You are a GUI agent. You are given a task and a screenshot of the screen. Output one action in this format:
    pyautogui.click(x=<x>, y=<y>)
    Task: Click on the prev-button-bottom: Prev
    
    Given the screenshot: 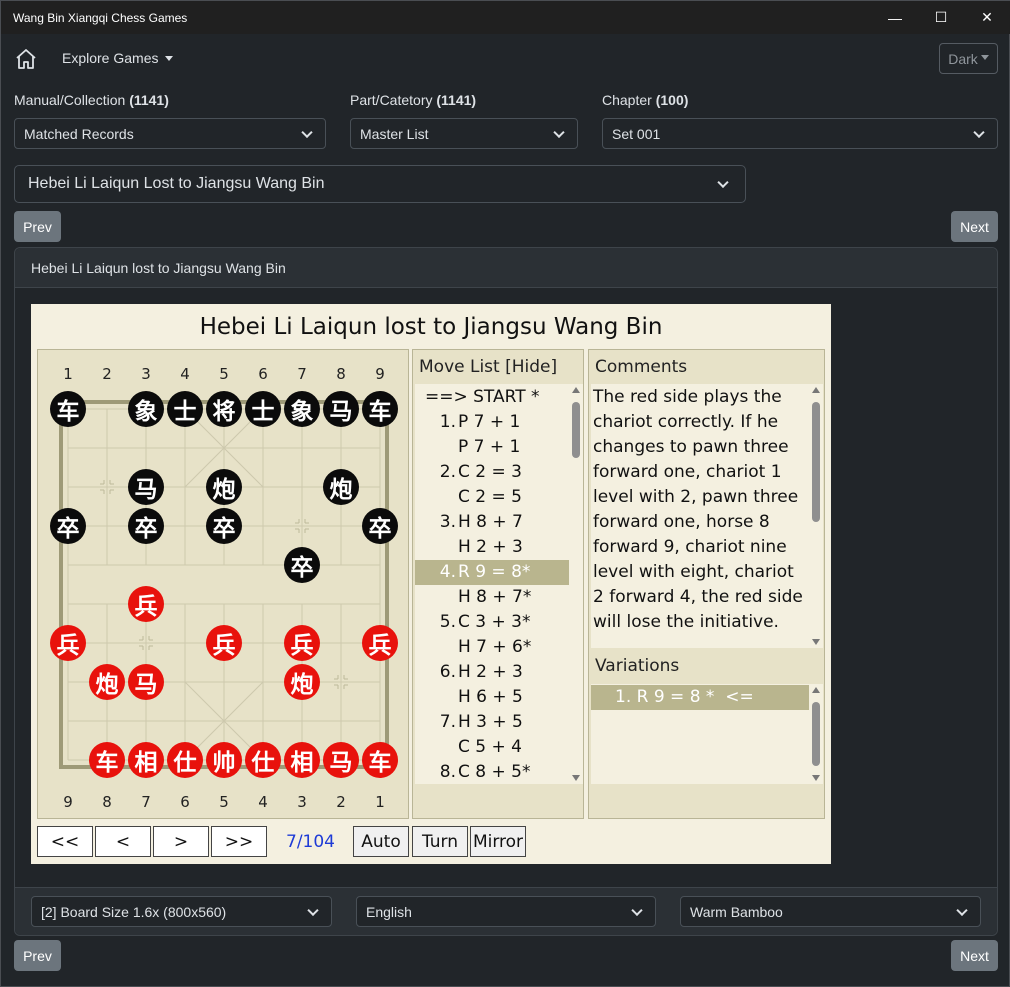 What is the action you would take?
    pyautogui.click(x=37, y=955)
    